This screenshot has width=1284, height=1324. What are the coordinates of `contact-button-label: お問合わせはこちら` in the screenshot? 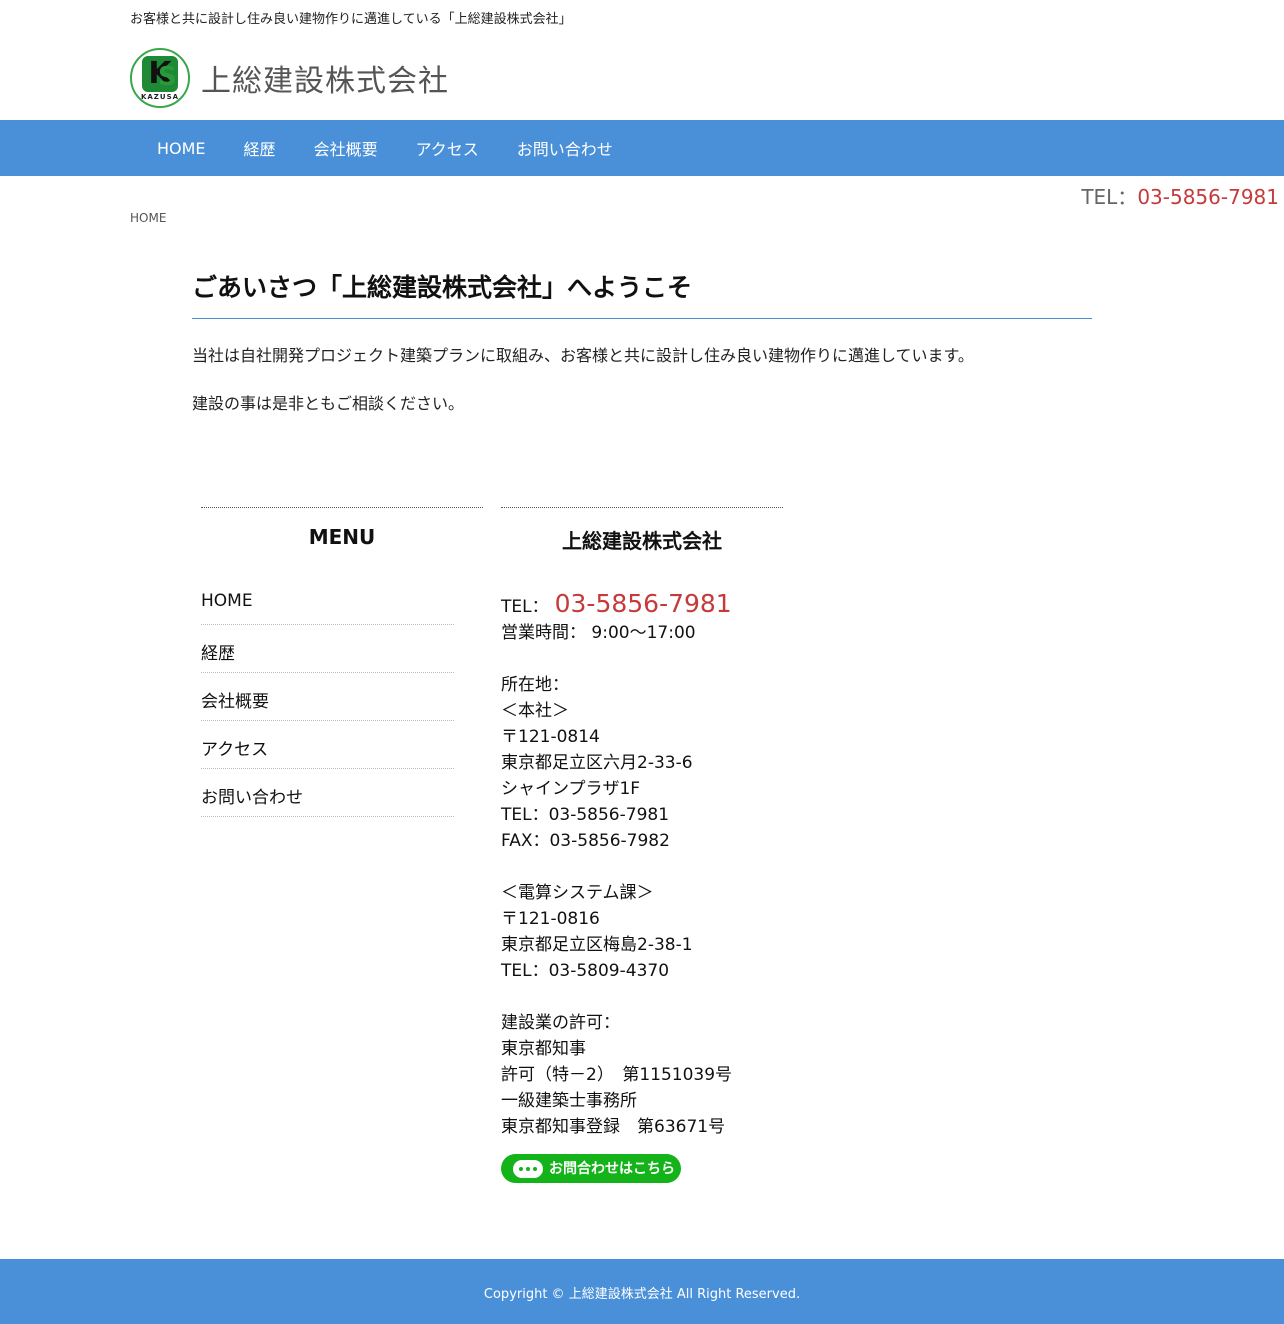 It's located at (612, 1168).